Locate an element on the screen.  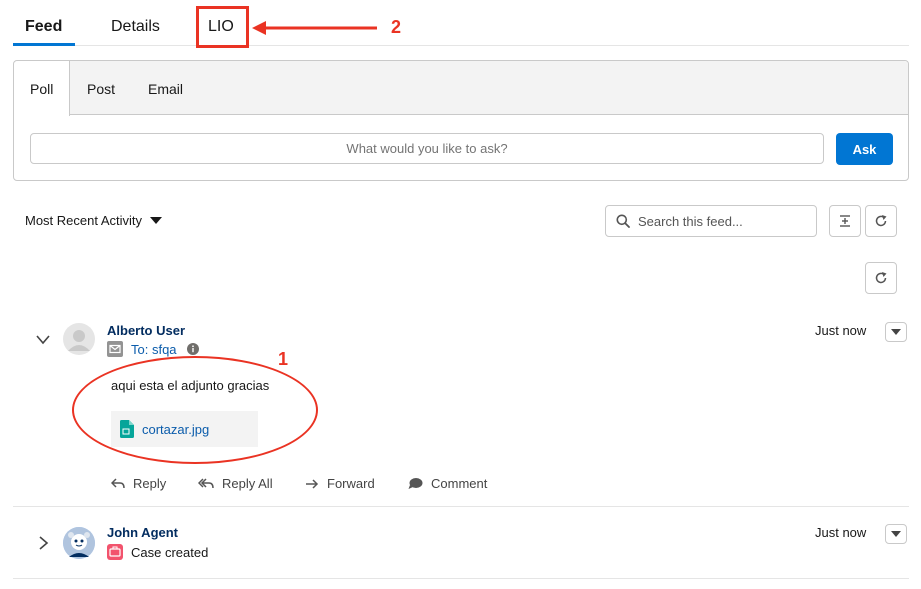
reply-all-label: Reply All is located at coordinates (247, 483).